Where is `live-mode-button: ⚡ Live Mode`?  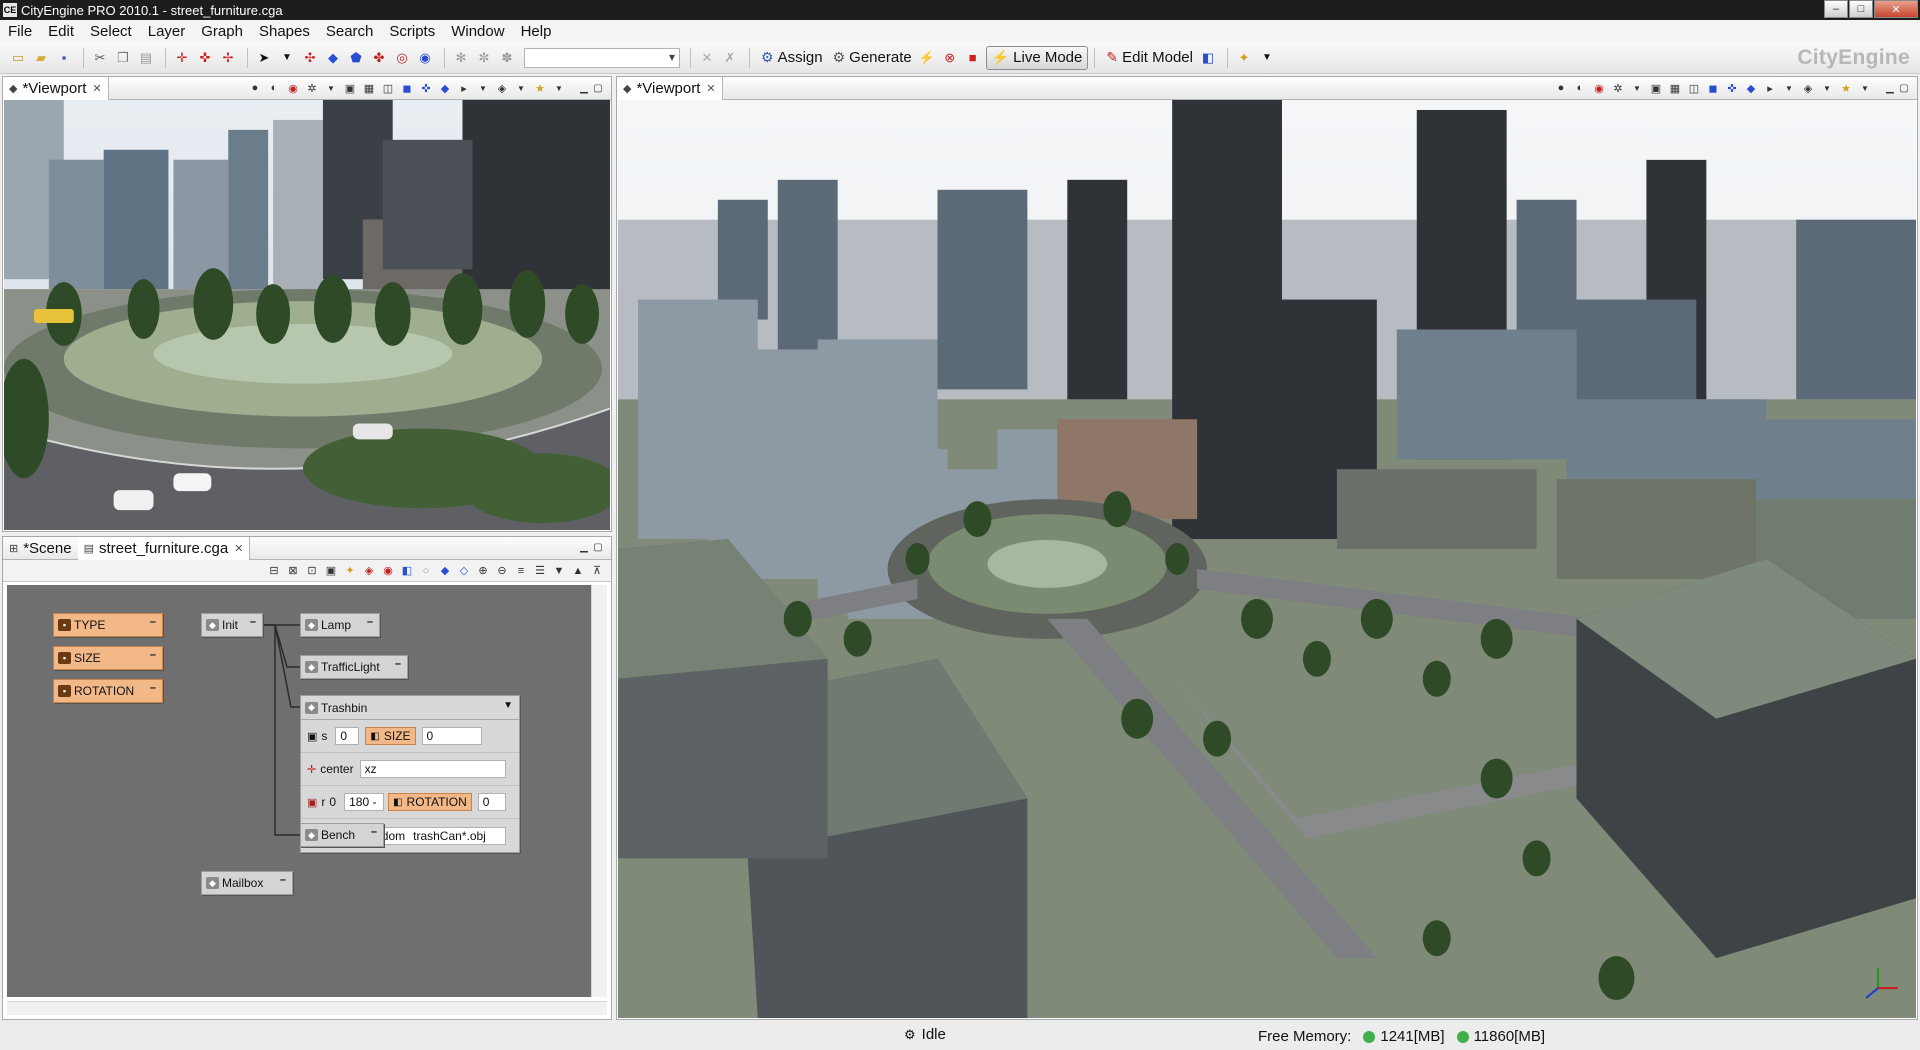 live-mode-button: ⚡ Live Mode is located at coordinates (1037, 57).